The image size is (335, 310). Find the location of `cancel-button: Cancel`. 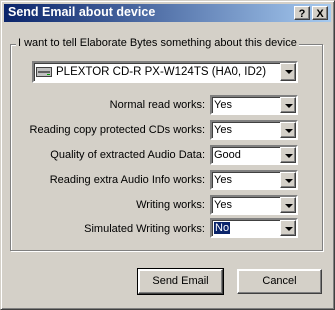

cancel-button: Cancel is located at coordinates (279, 281).